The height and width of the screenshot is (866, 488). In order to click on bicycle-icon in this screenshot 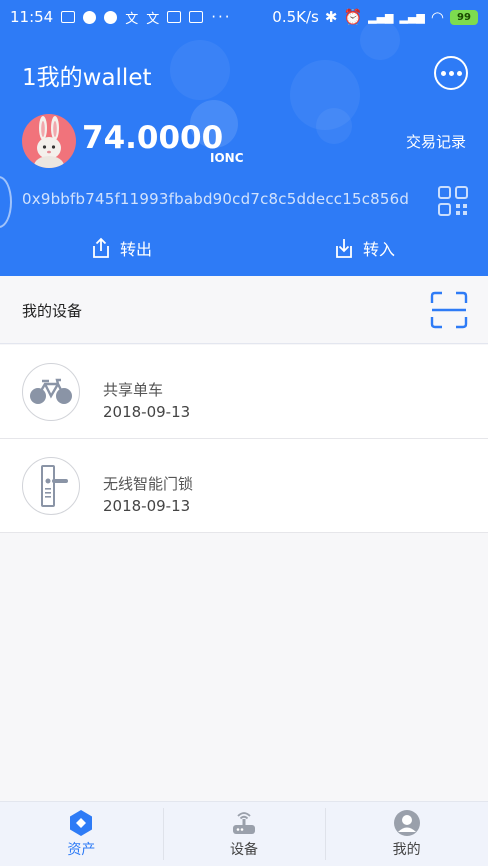, I will do `click(51, 391)`.